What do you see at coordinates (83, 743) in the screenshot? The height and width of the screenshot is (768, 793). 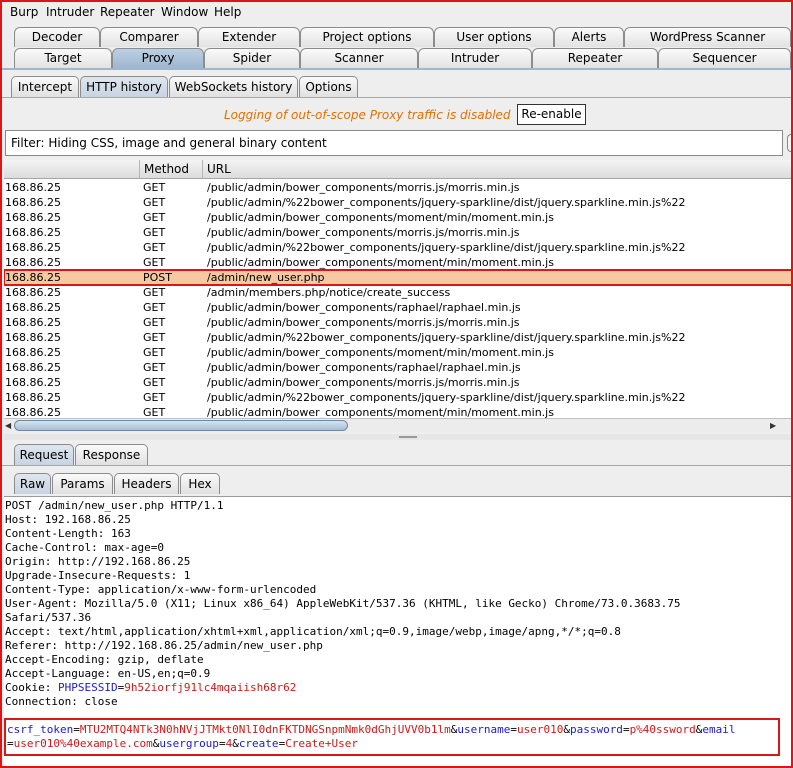 I see `post-body-token: user010%40example.com` at bounding box center [83, 743].